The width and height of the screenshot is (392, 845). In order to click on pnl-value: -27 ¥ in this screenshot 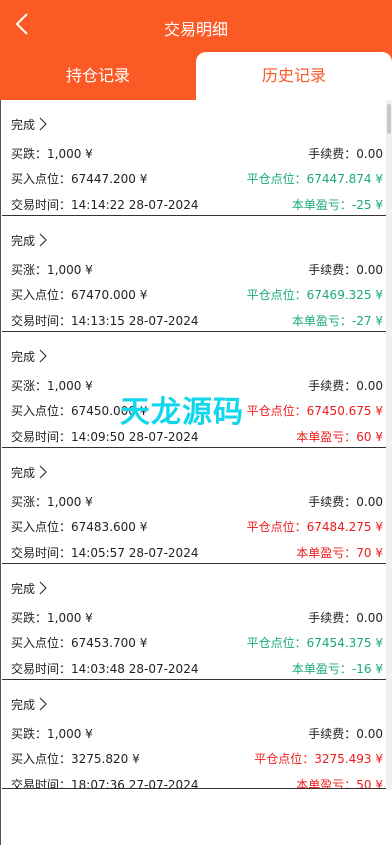, I will do `click(367, 321)`.